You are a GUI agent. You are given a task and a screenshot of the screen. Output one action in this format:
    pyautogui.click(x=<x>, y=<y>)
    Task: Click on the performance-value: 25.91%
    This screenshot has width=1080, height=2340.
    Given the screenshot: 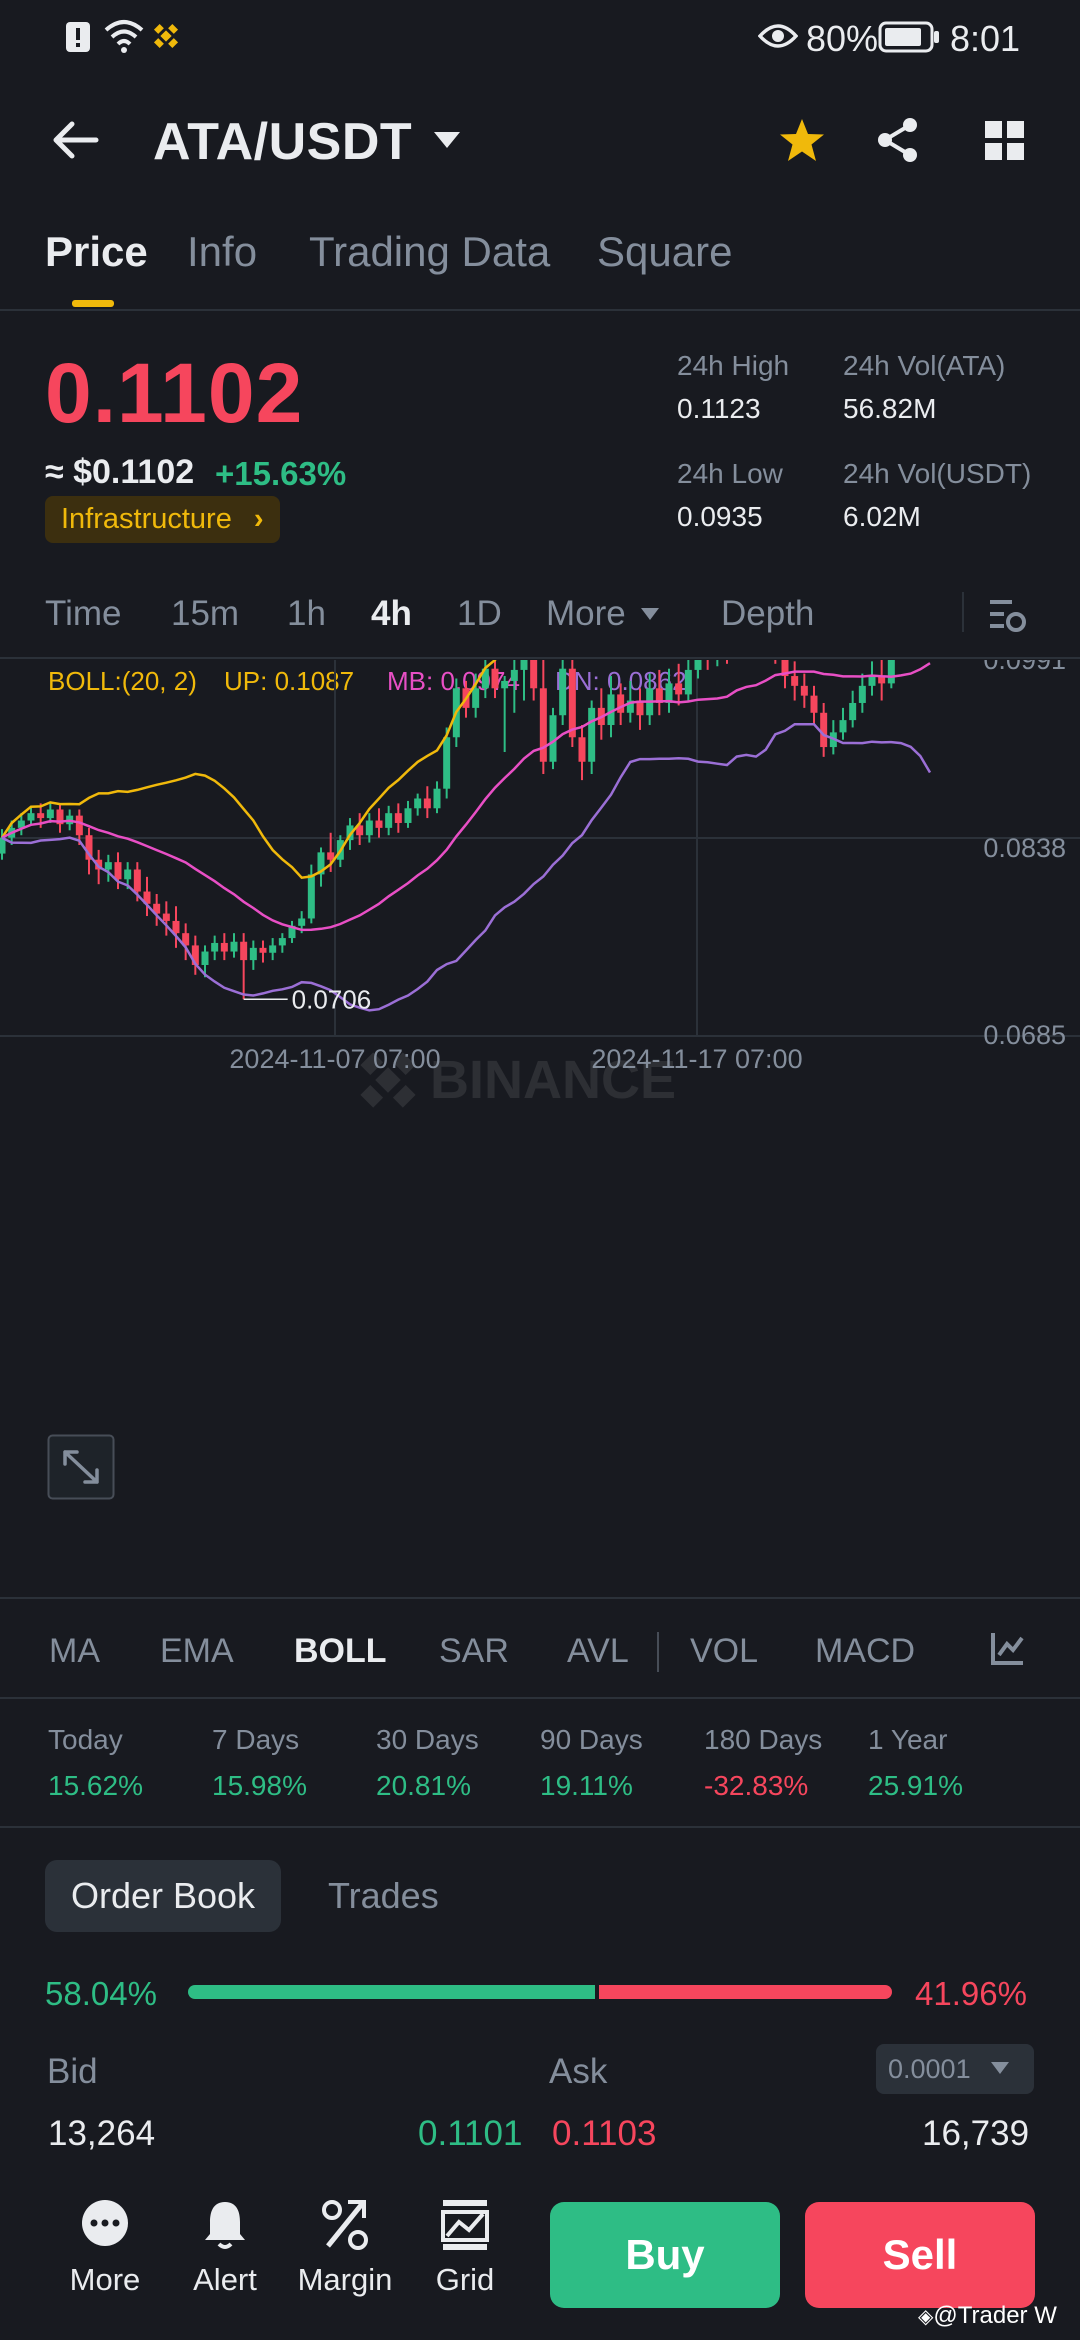 What is the action you would take?
    pyautogui.click(x=915, y=1785)
    